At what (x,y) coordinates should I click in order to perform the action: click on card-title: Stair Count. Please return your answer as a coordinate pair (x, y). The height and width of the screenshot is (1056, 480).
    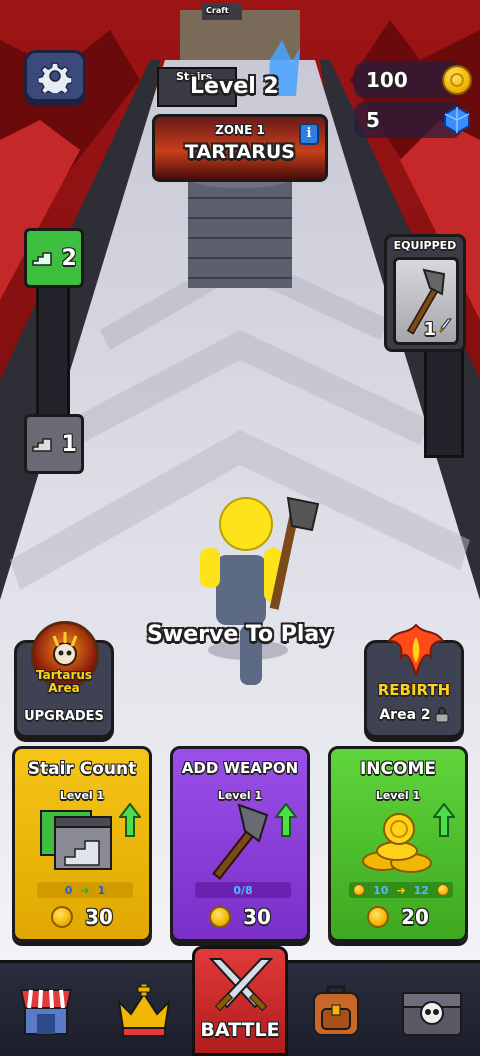
    Looking at the image, I should click on (82, 769).